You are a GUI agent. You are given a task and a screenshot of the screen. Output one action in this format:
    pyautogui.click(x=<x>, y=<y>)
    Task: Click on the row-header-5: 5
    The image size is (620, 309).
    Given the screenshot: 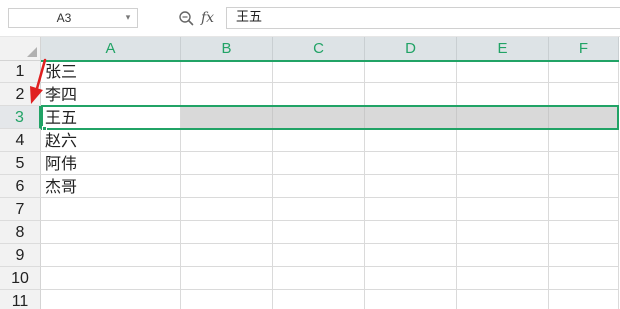 What is the action you would take?
    pyautogui.click(x=20, y=163)
    